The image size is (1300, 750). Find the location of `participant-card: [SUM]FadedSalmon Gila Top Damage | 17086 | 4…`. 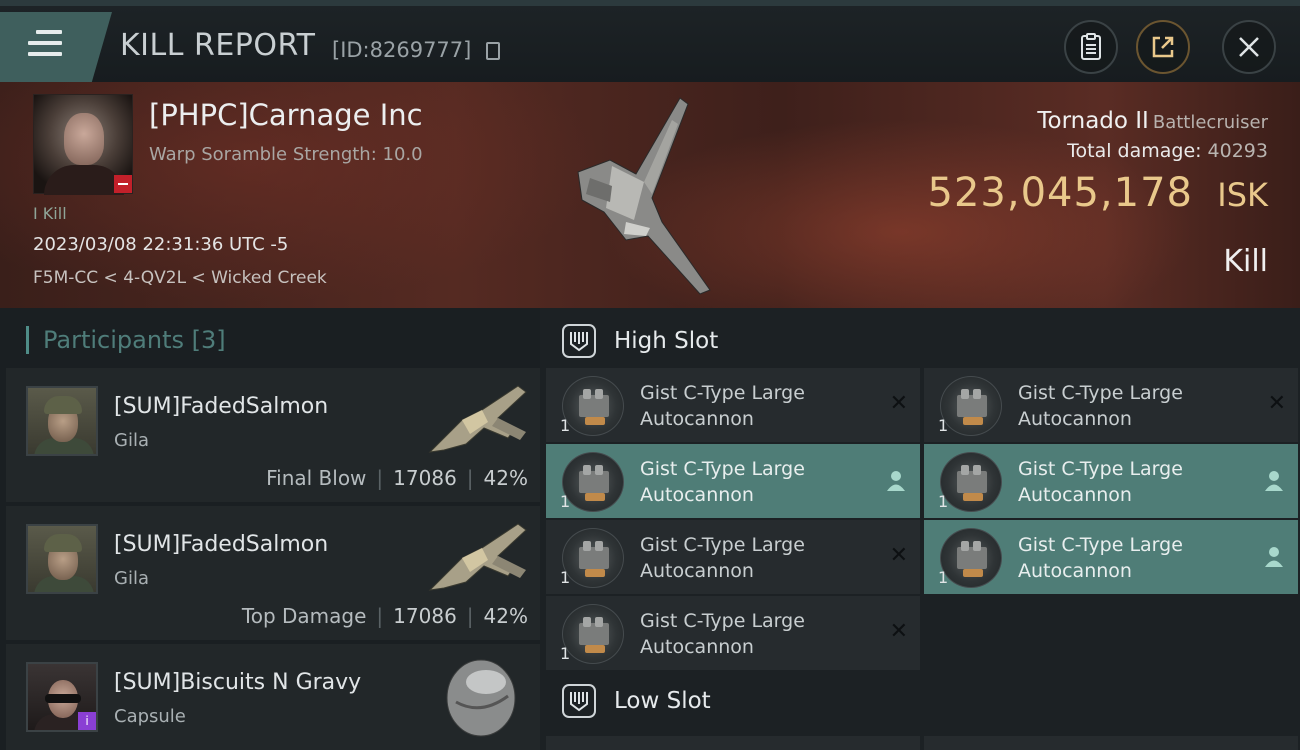

participant-card: [SUM]FadedSalmon Gila Top Damage | 17086 | 4… is located at coordinates (273, 573).